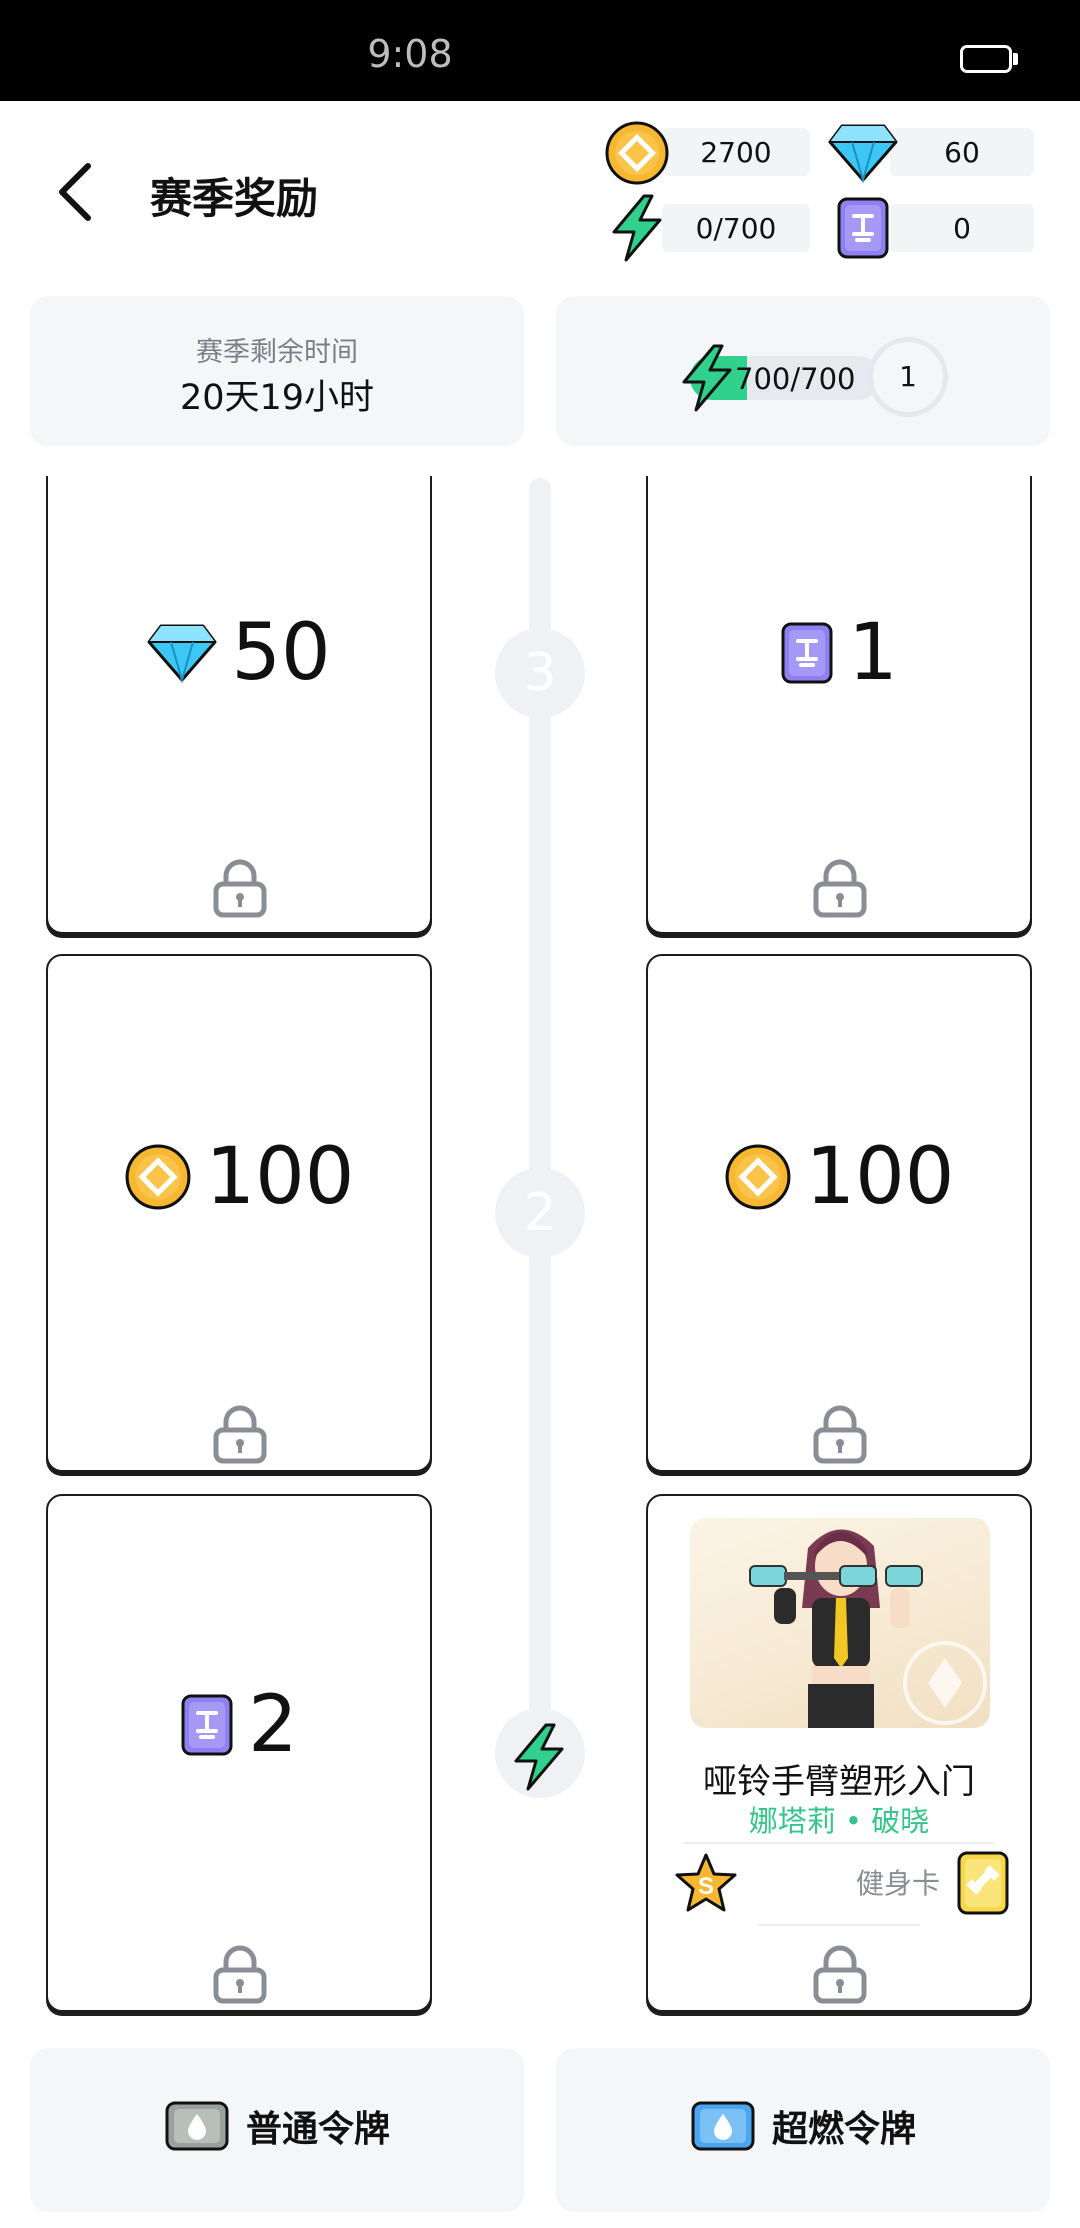 Image resolution: width=1080 pixels, height=2228 pixels. What do you see at coordinates (317, 2129) in the screenshot?
I see `normal-token-label: 普通令牌` at bounding box center [317, 2129].